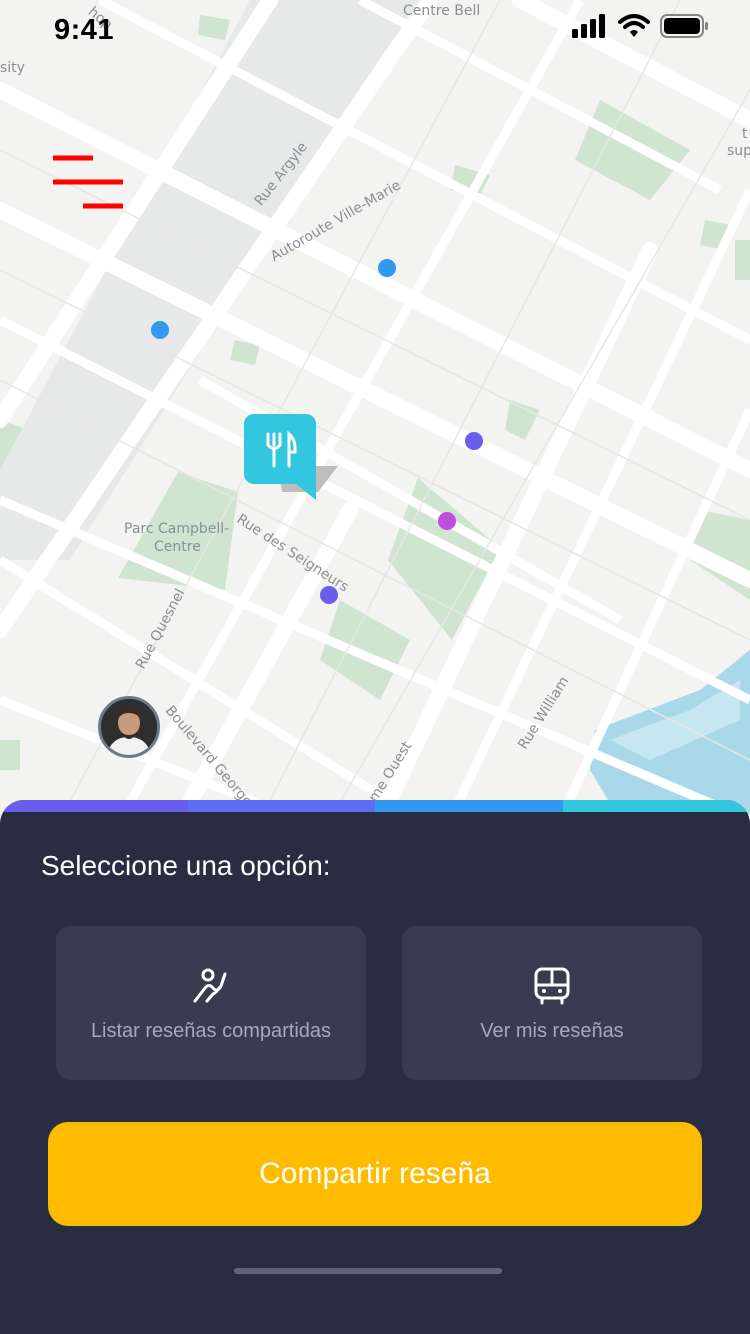 The image size is (750, 1334). I want to click on option-list-shared-reviews: Listar reseñas compartidas, so click(211, 1003).